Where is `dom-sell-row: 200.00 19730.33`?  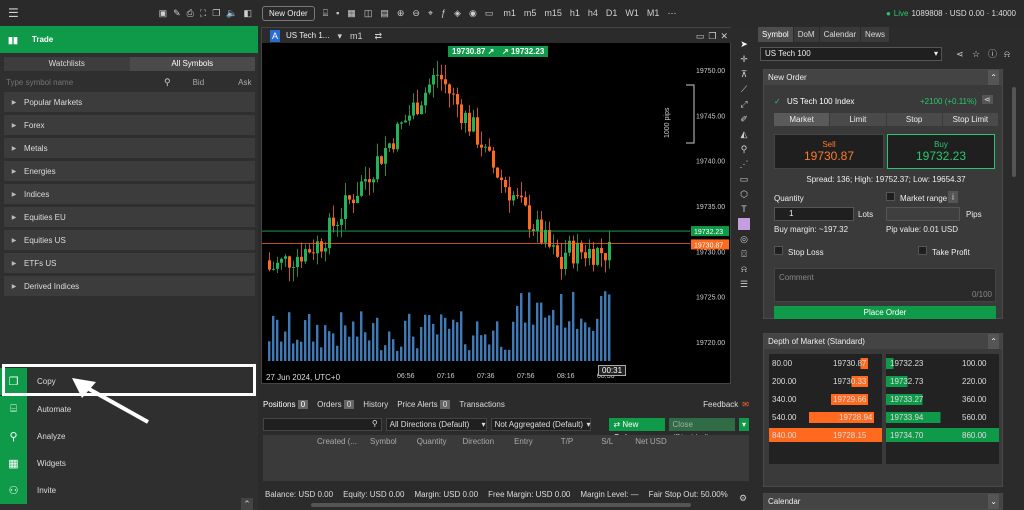 dom-sell-row: 200.00 19730.33 is located at coordinates (825, 381).